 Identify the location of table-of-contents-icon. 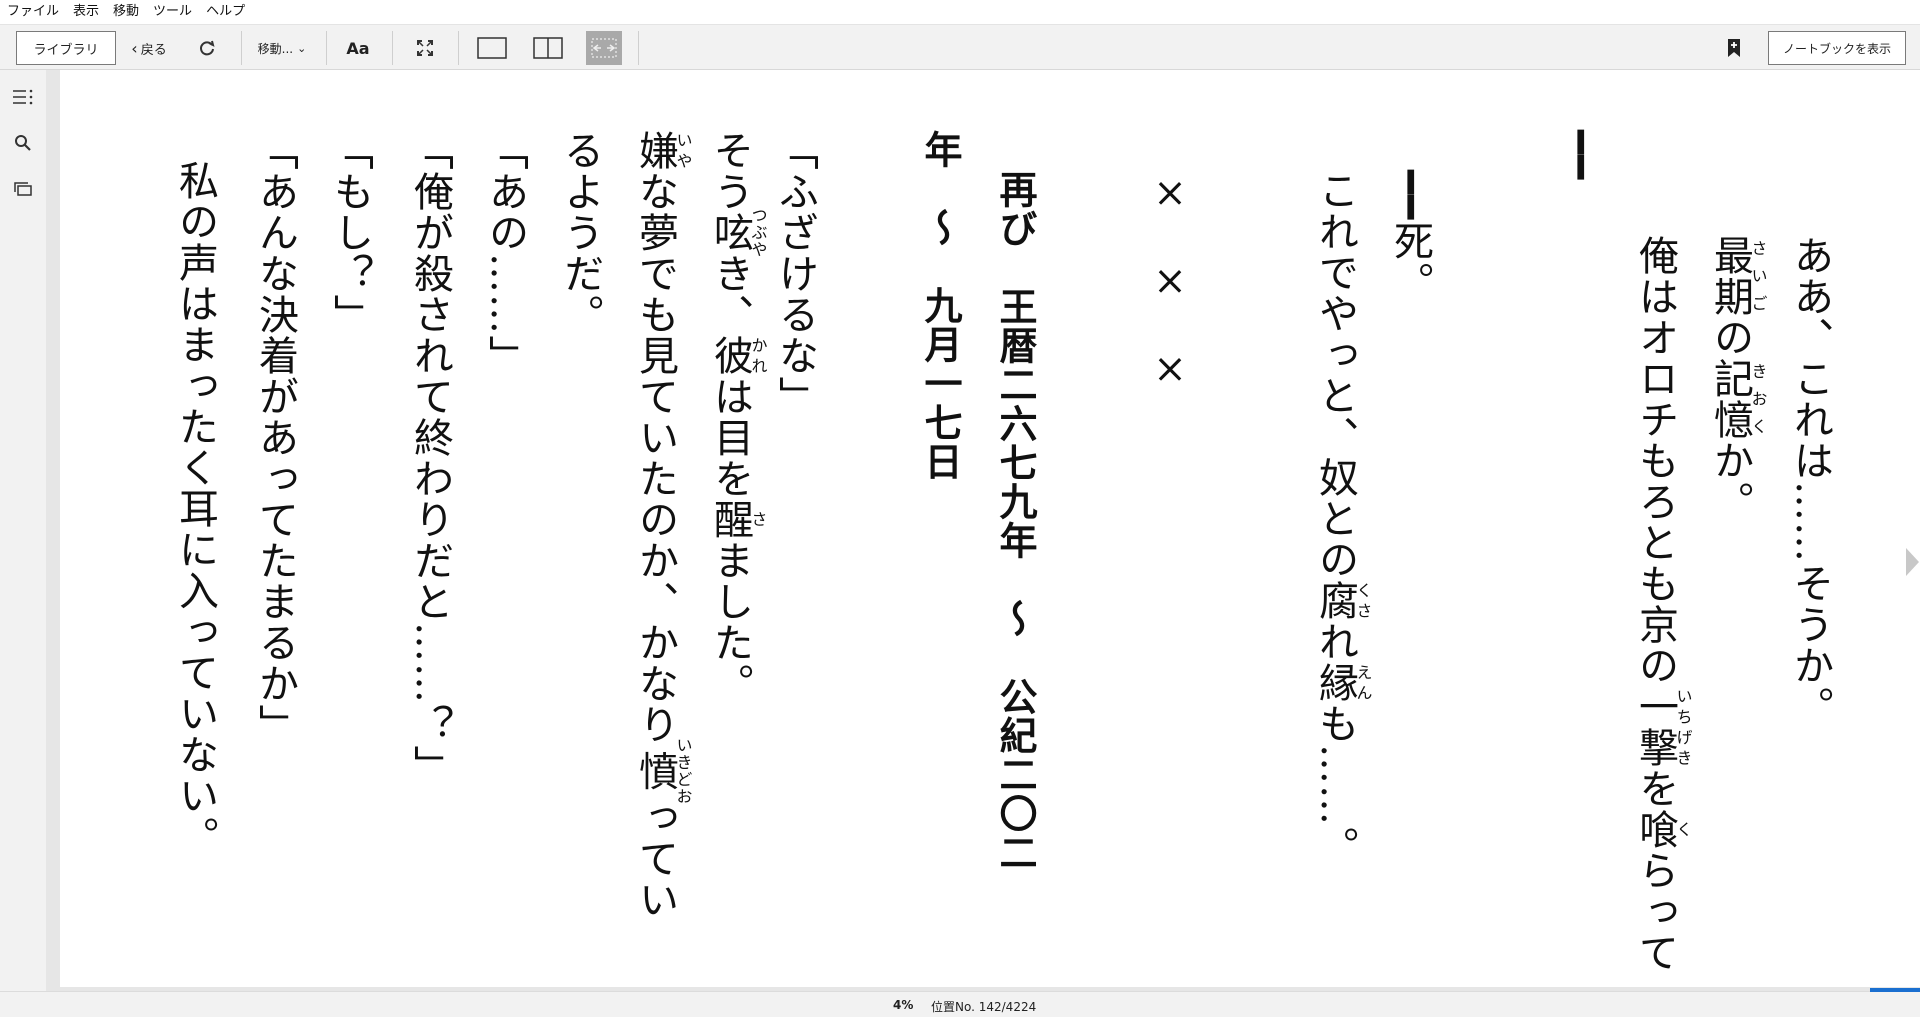
(23, 97).